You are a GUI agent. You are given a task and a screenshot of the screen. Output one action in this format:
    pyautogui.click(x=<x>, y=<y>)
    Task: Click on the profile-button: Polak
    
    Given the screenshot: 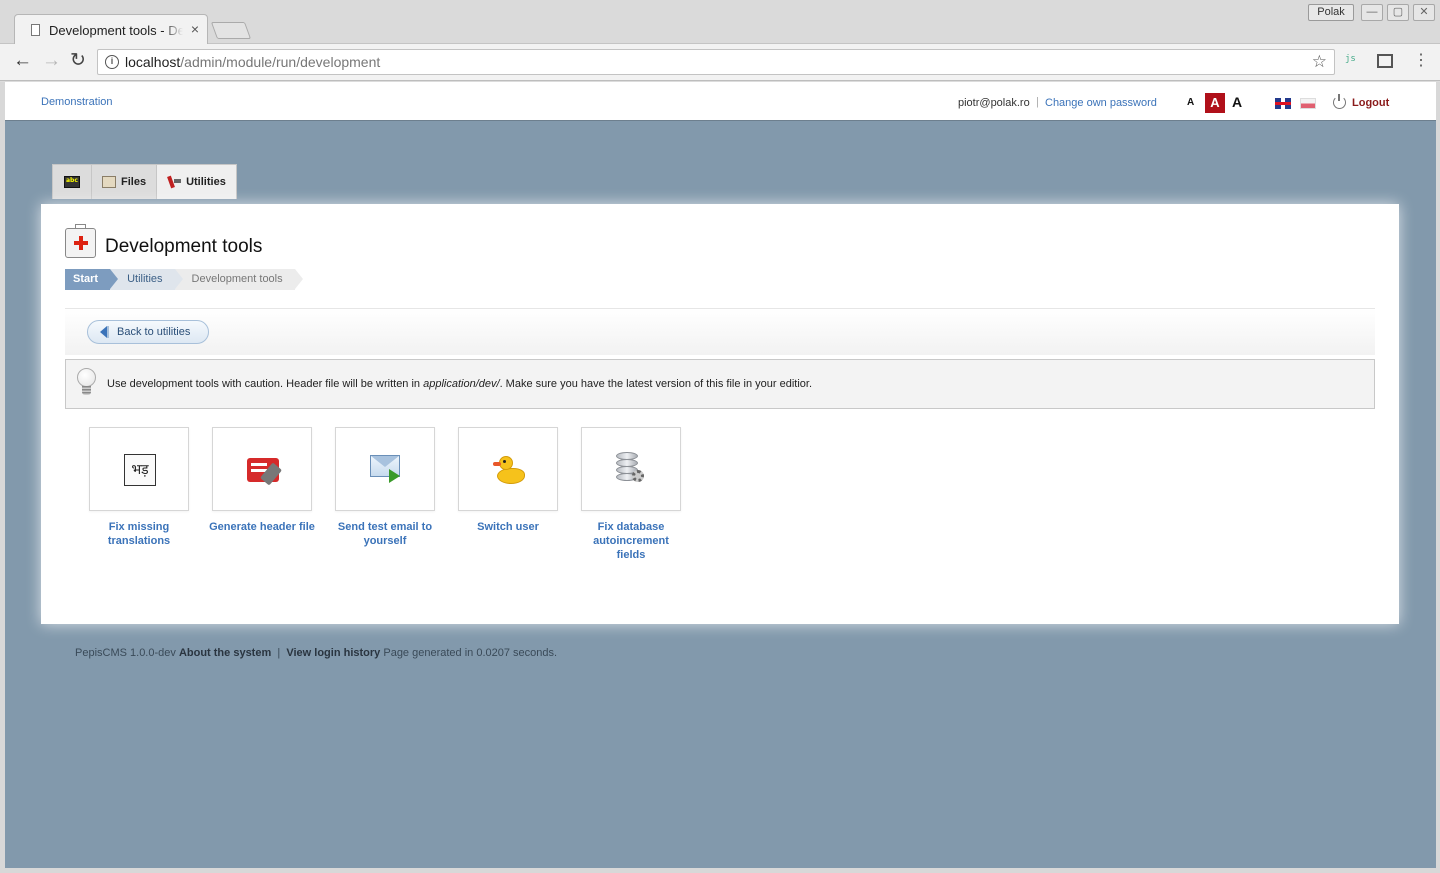 What is the action you would take?
    pyautogui.click(x=1331, y=12)
    